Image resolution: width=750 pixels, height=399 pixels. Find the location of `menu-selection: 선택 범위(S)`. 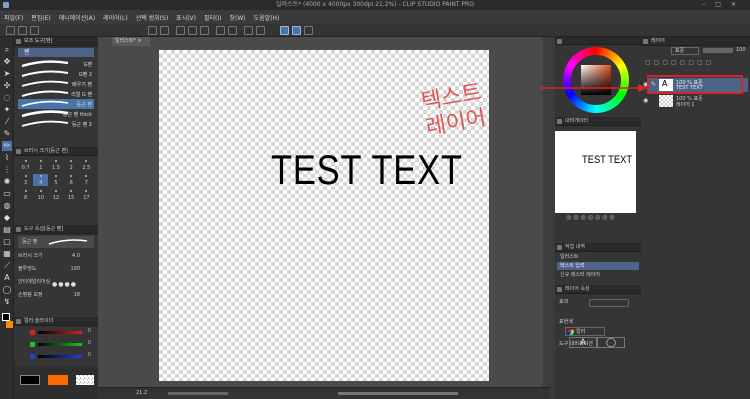

menu-selection: 선택 범위(S) is located at coordinates (152, 17).